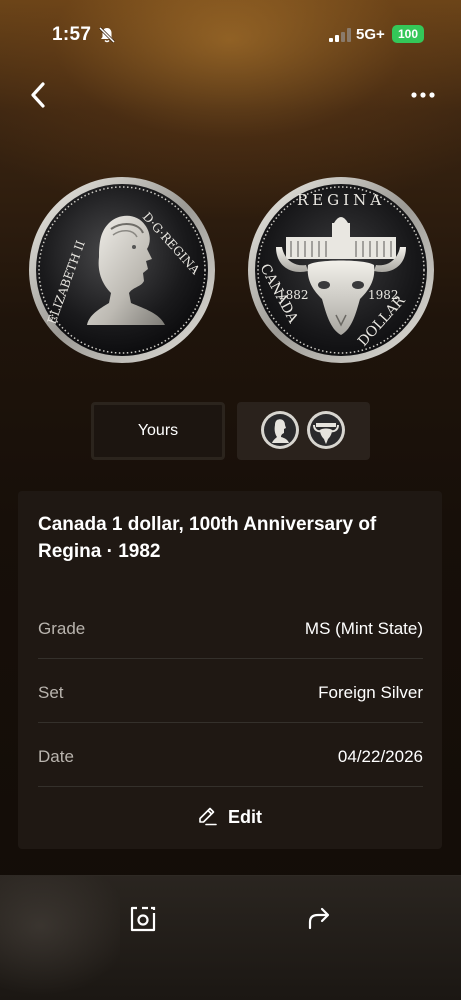 Image resolution: width=461 pixels, height=1000 pixels. What do you see at coordinates (280, 430) in the screenshot?
I see `thumbnail-obverse` at bounding box center [280, 430].